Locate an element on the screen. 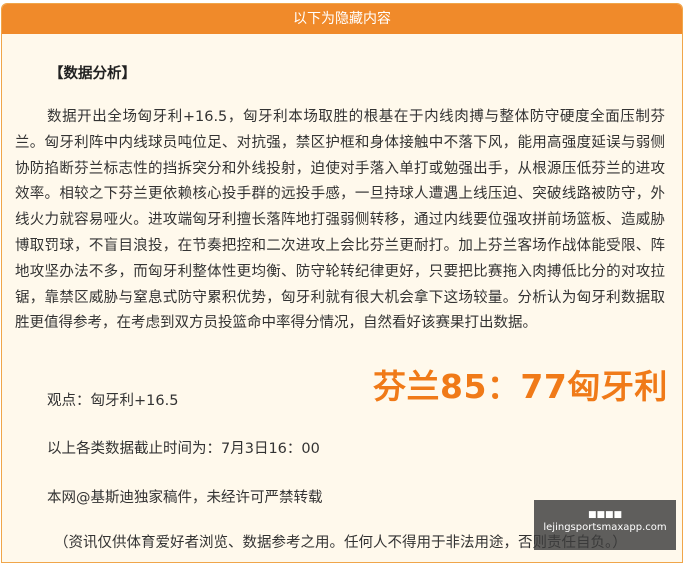 This screenshot has height=563, width=686. panel-header: 以下为隐藏内容 is located at coordinates (342, 19).